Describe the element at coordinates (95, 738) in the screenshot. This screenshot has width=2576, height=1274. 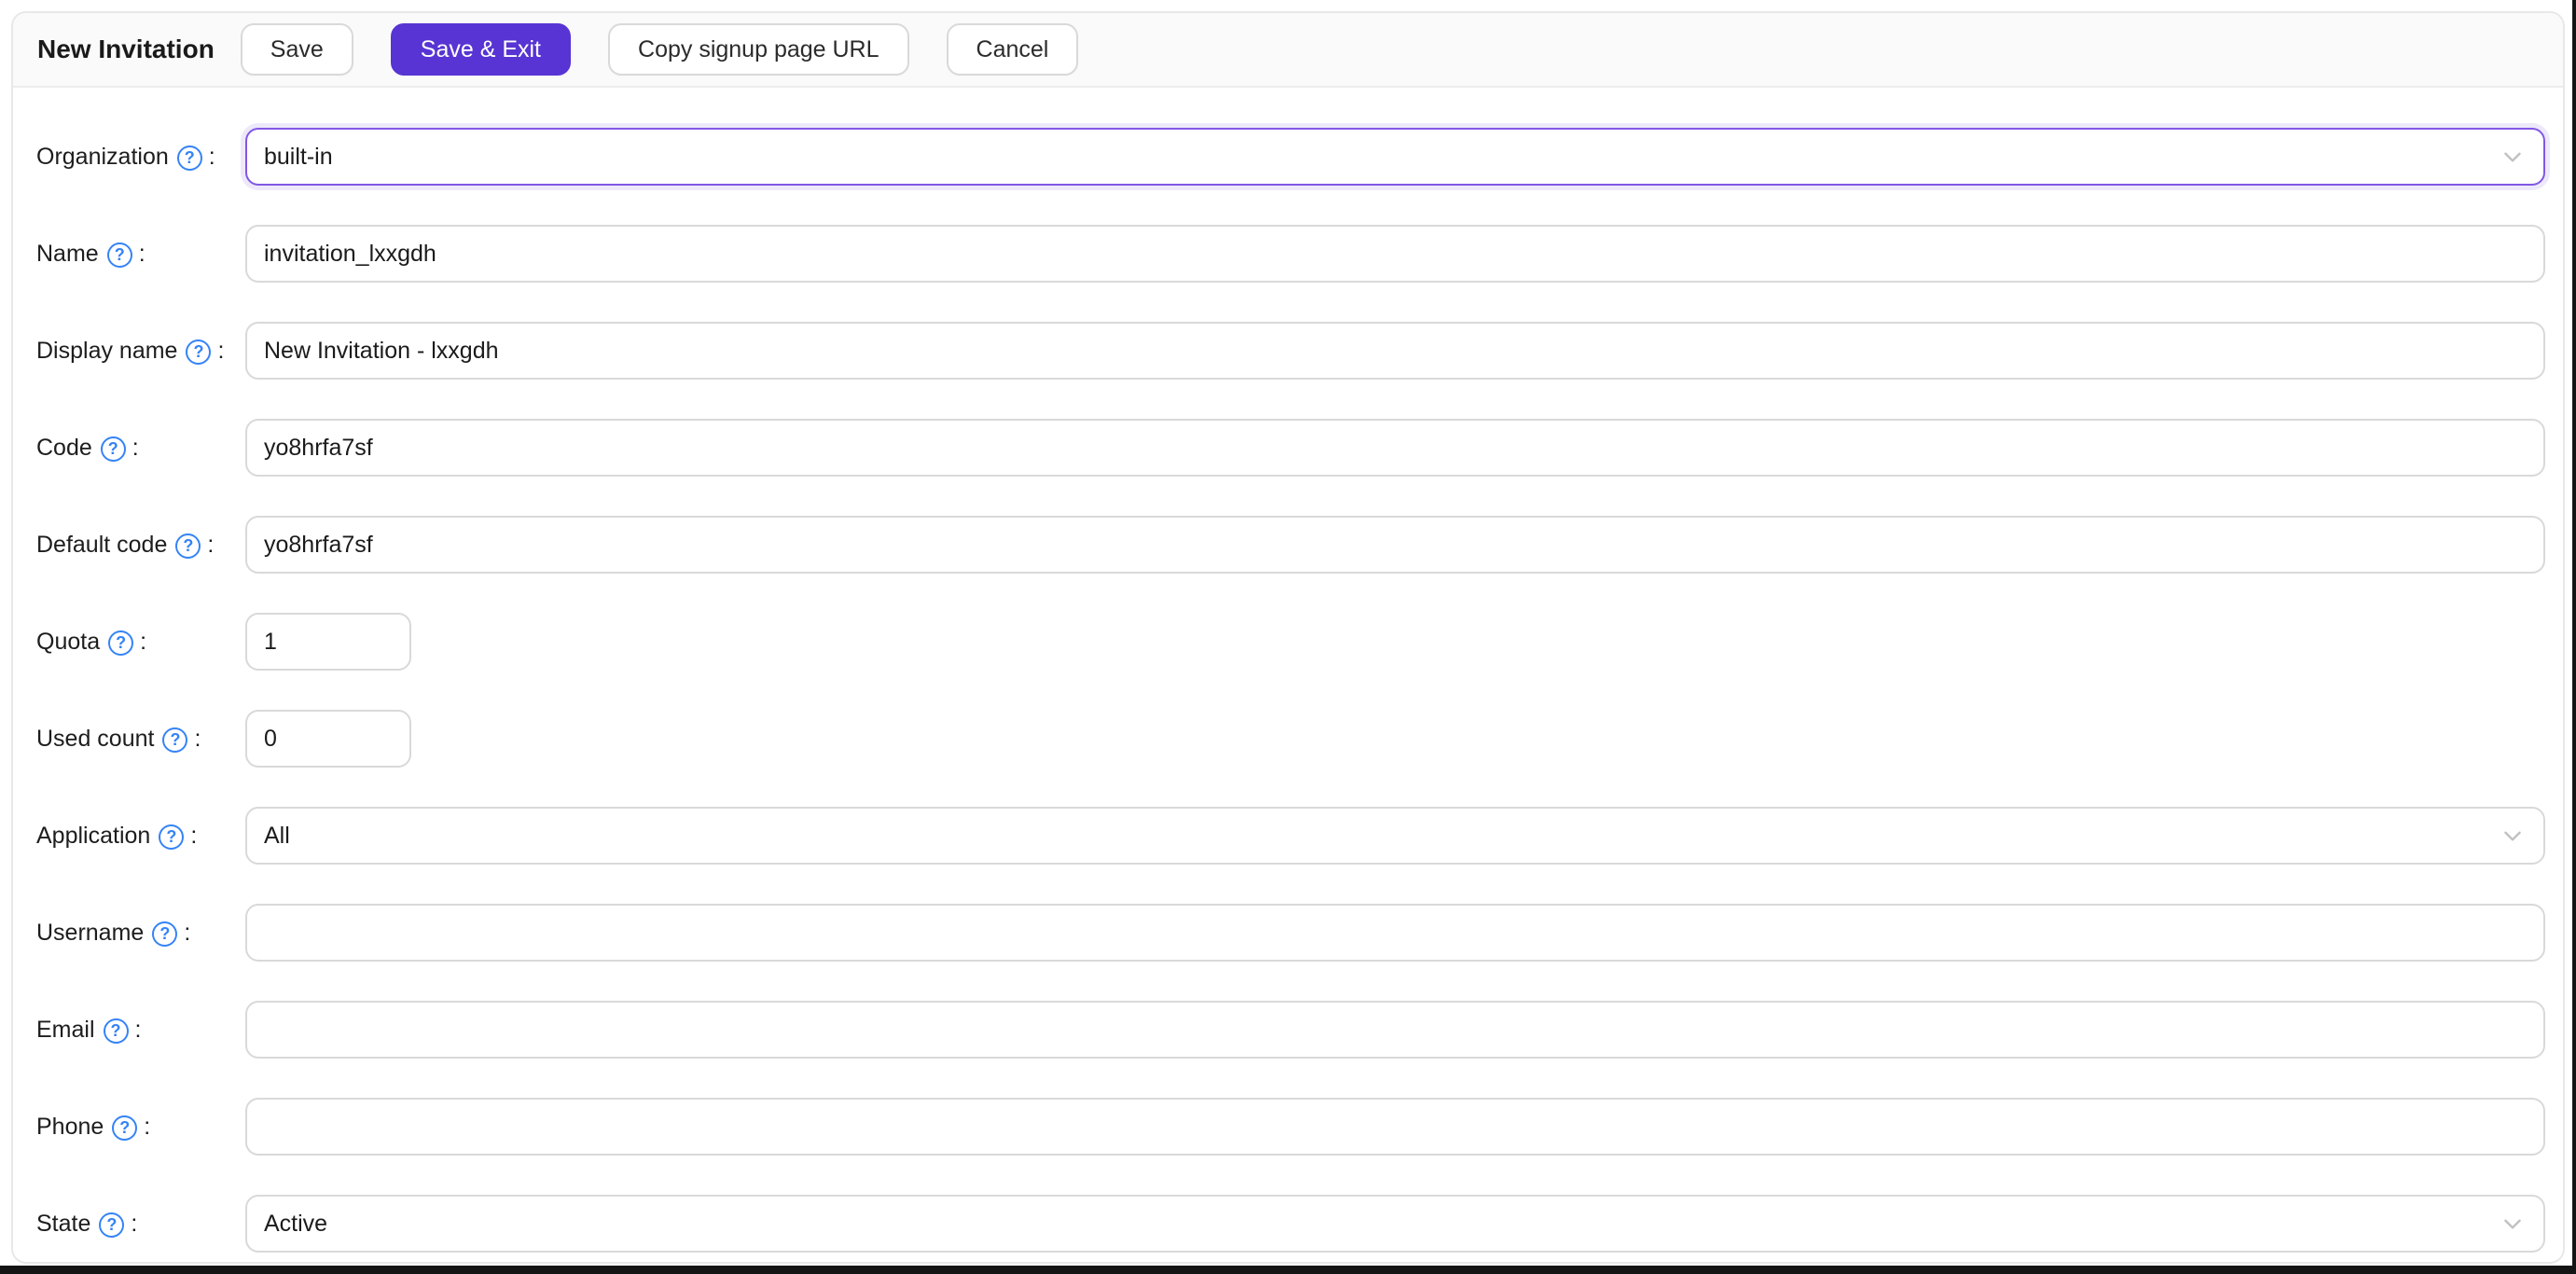
I see `field-label: Used count` at that location.